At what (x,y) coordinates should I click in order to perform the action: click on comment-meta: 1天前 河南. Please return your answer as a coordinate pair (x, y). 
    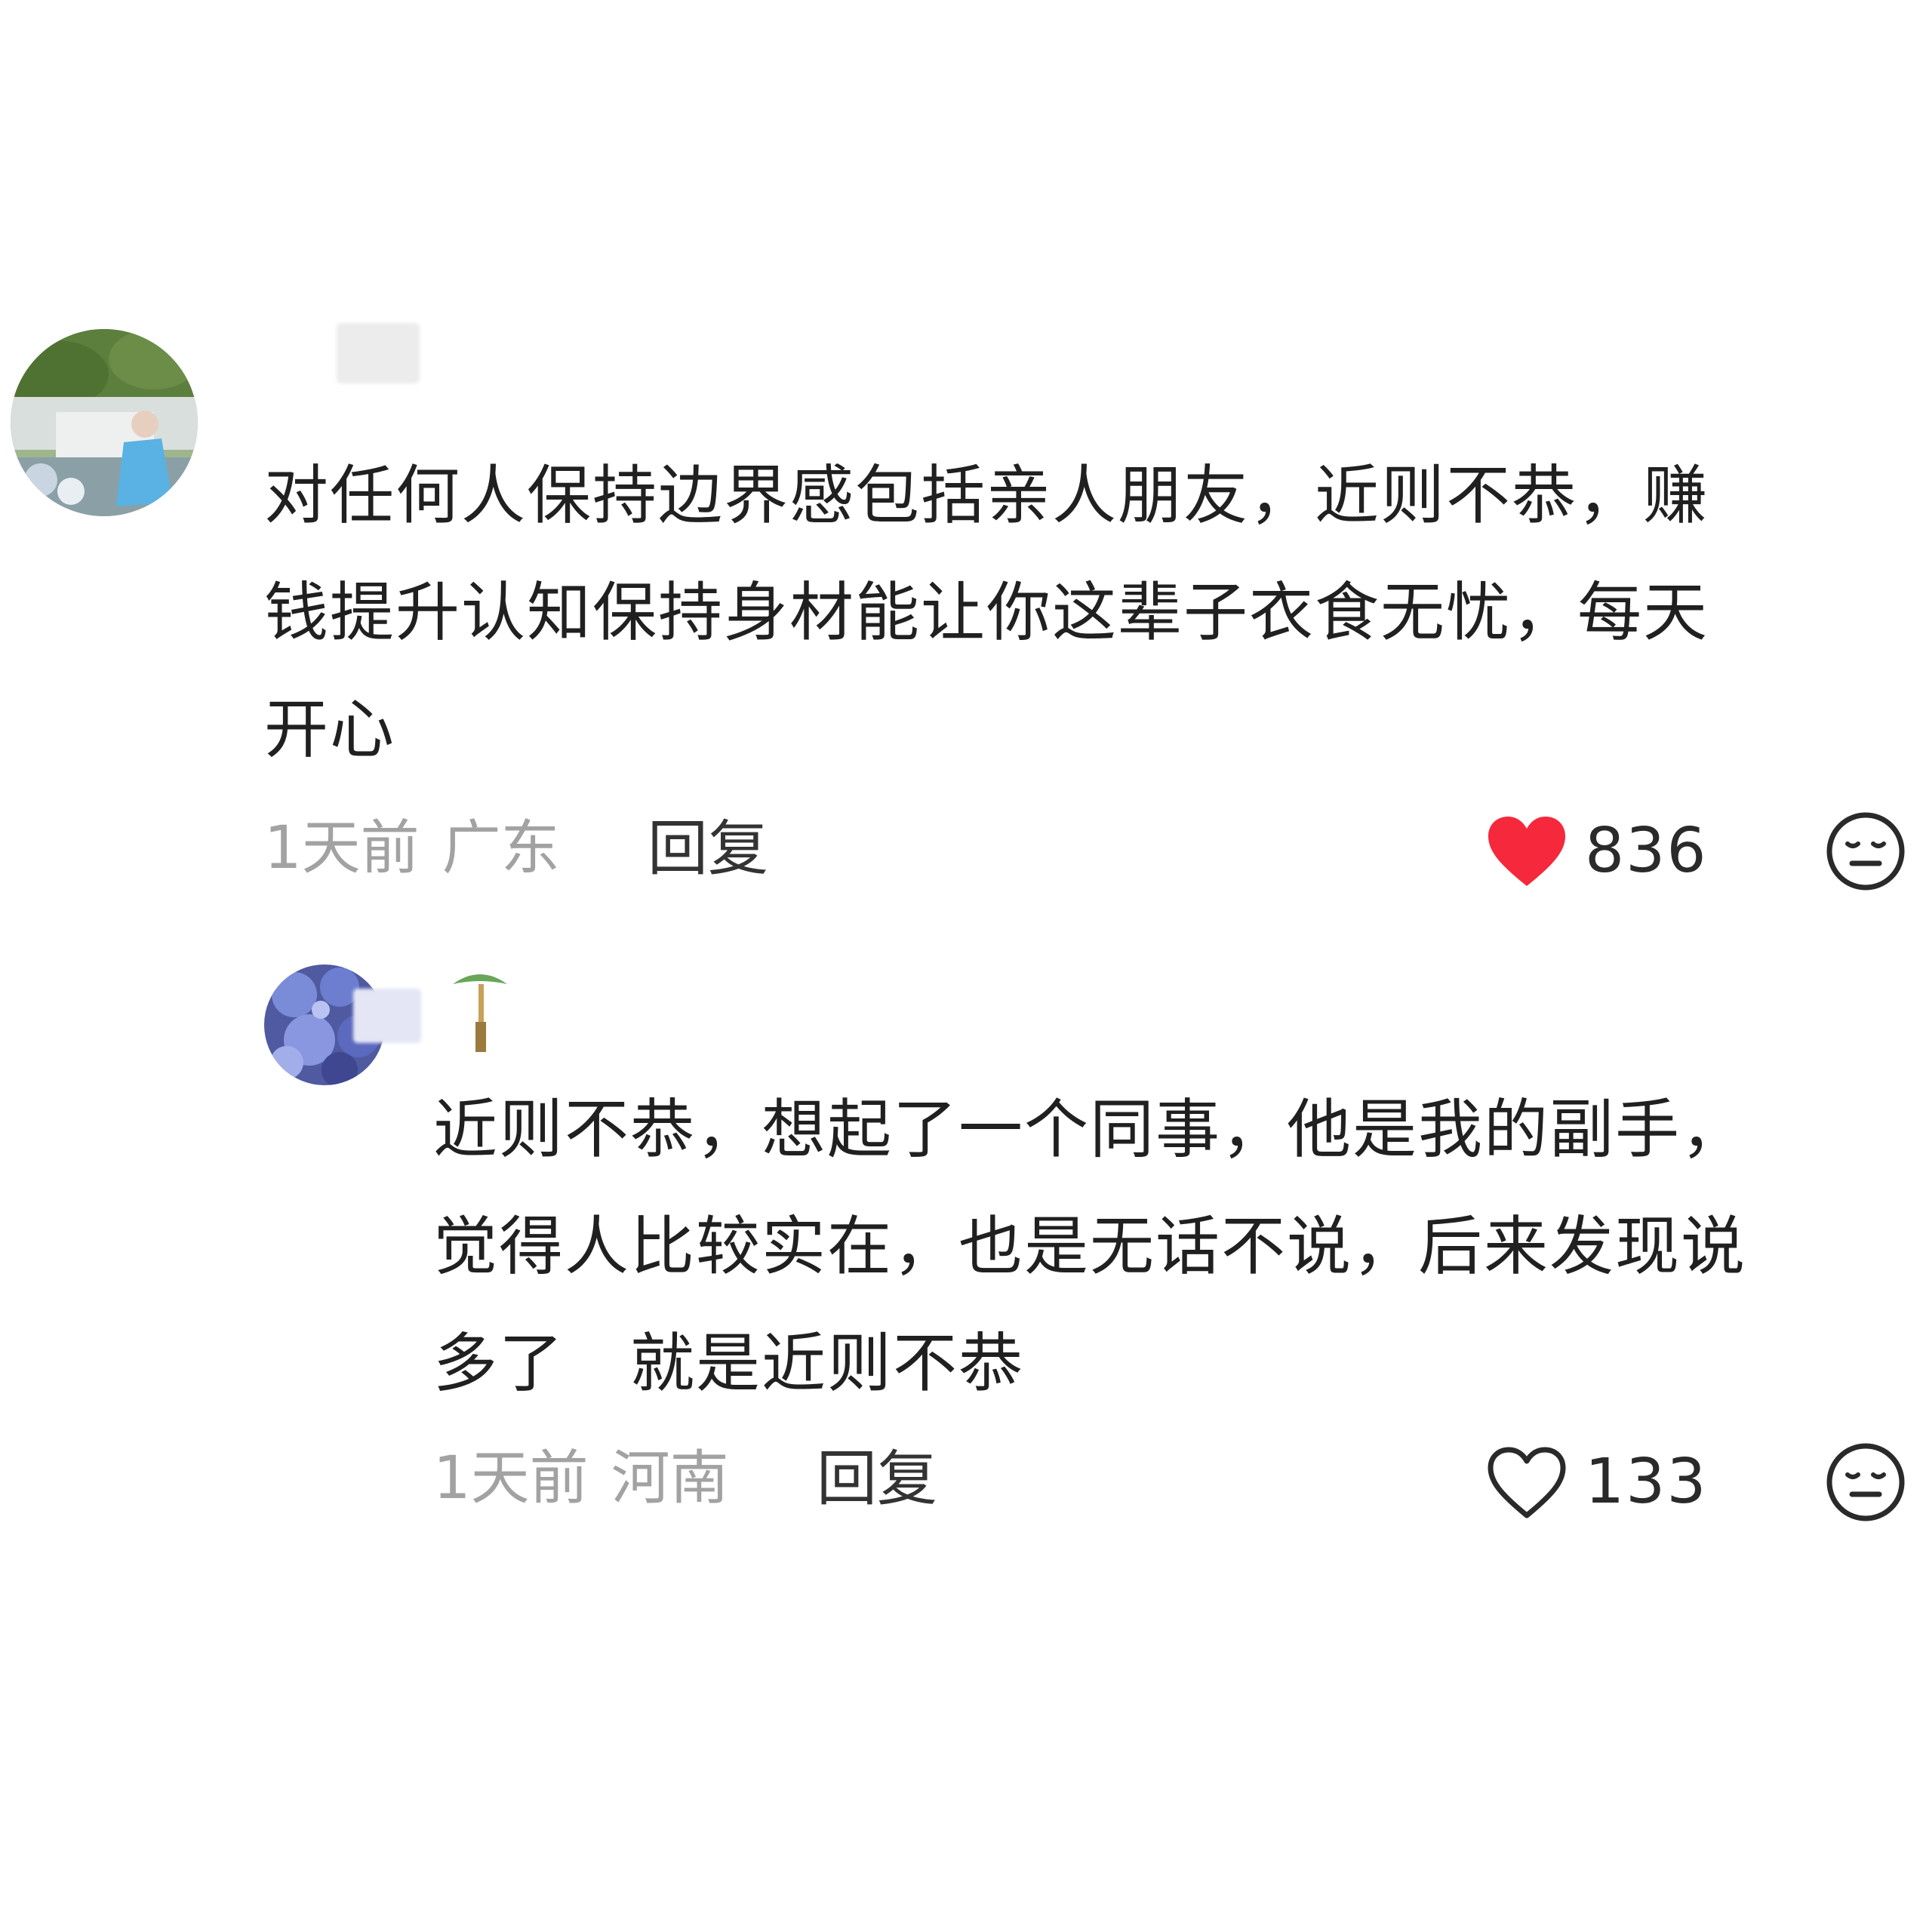
    Looking at the image, I should click on (581, 1478).